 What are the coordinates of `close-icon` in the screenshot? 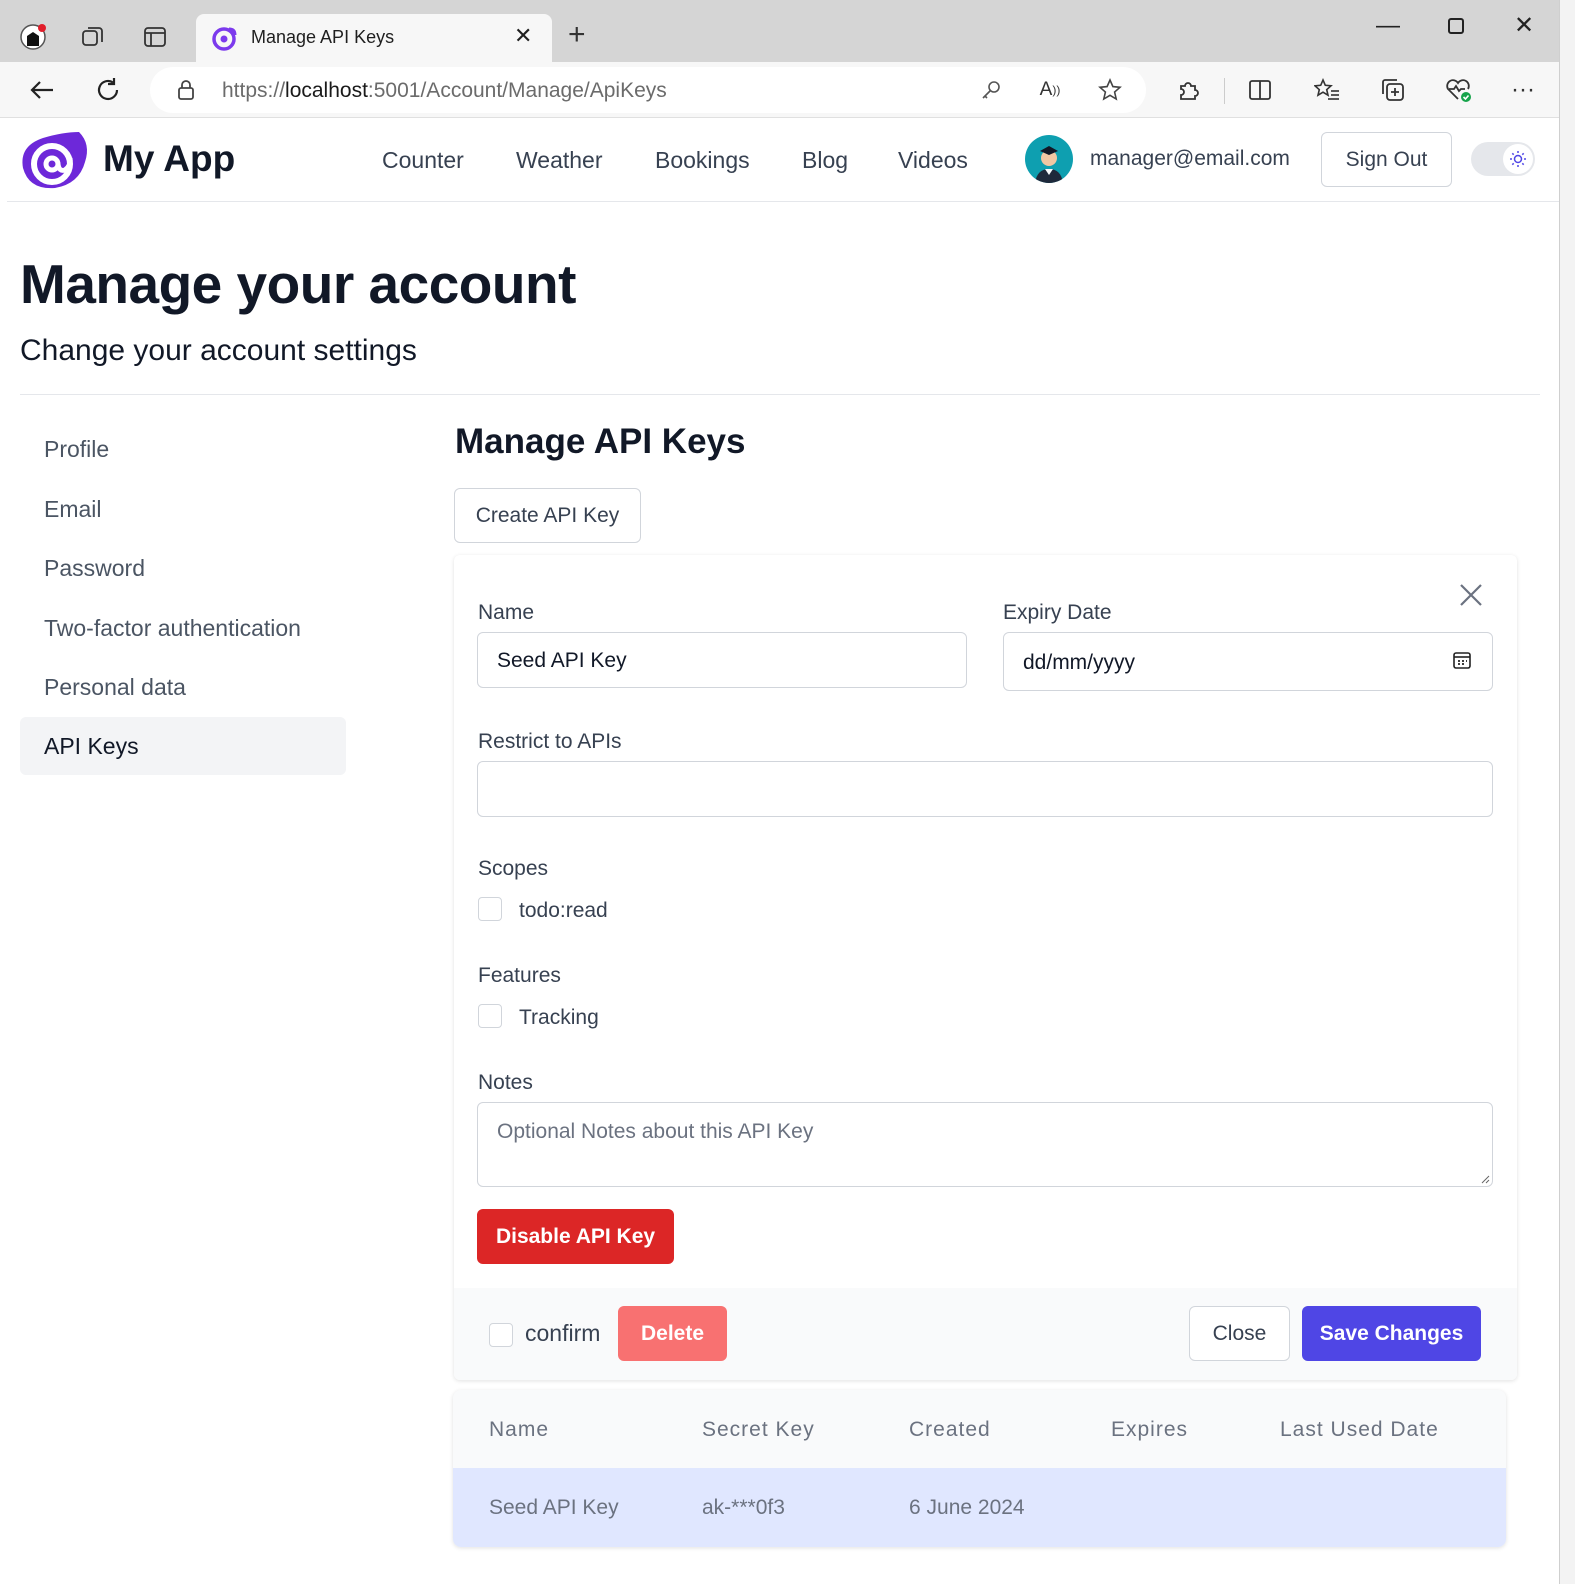 It's located at (1471, 596).